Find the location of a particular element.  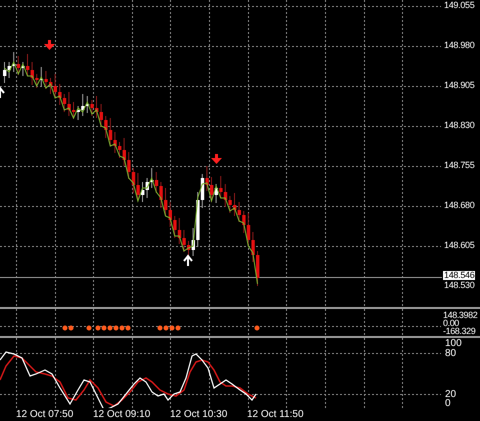

price-label: 148.830 is located at coordinates (459, 125).